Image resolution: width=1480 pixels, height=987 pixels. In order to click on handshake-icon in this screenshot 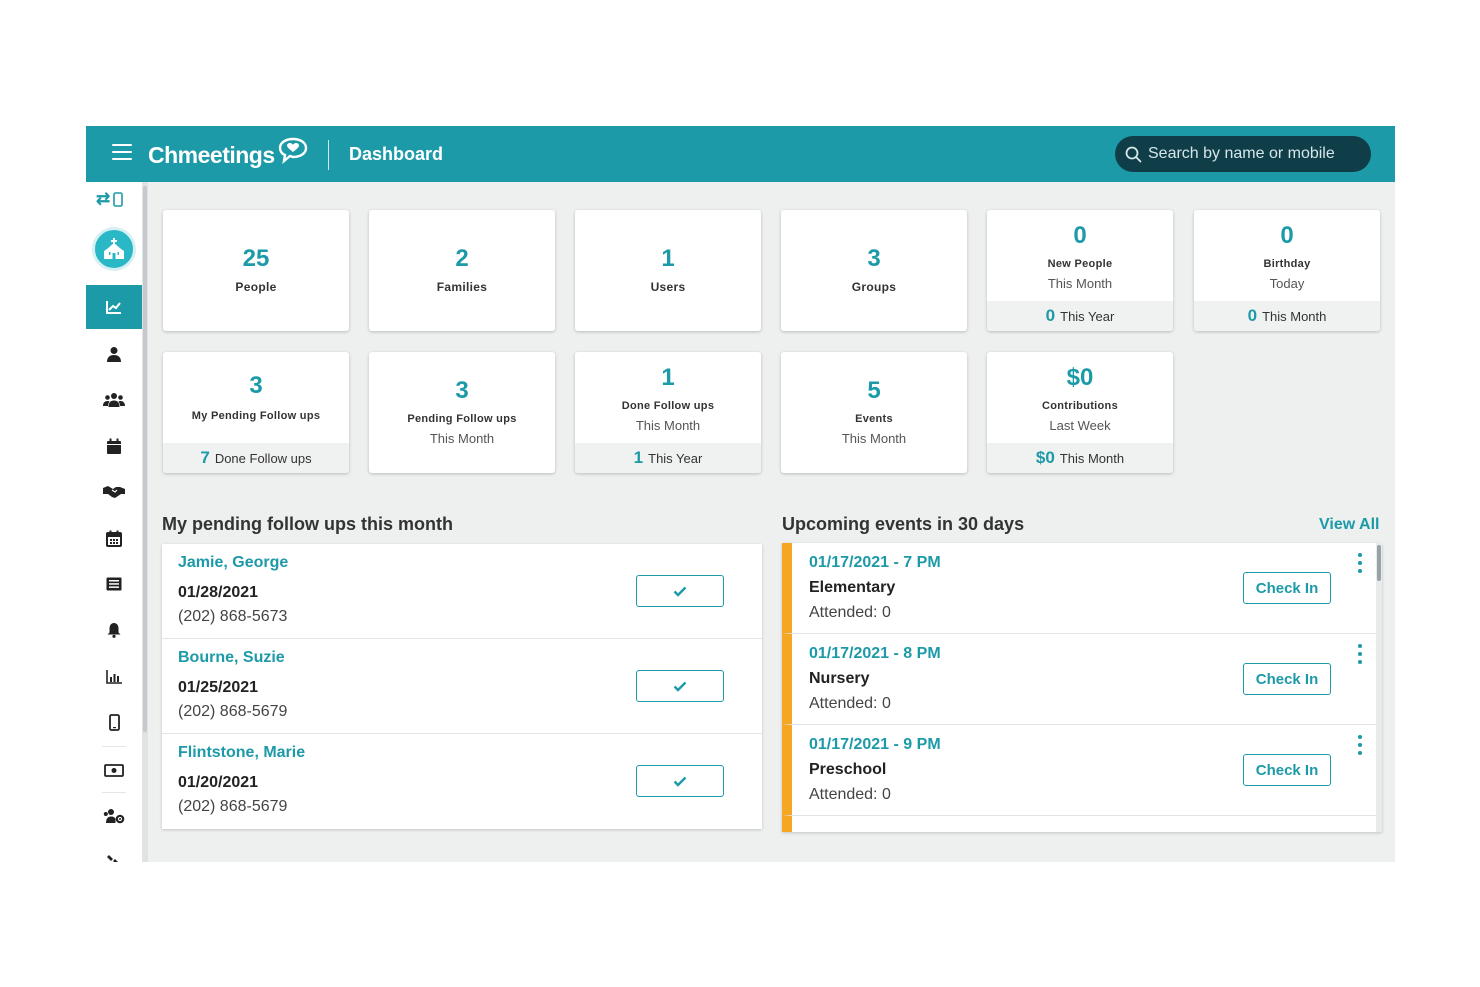, I will do `click(114, 492)`.